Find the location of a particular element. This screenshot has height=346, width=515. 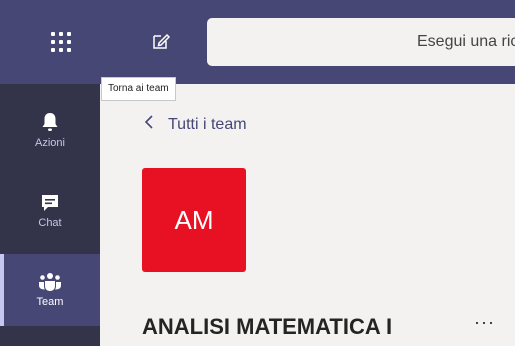

app-launcher-button is located at coordinates (60, 42).